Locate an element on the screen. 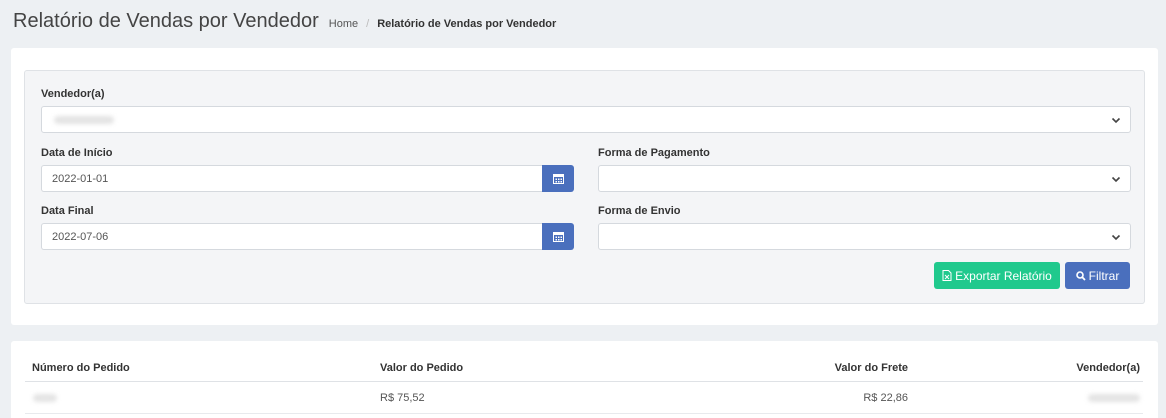 The width and height of the screenshot is (1166, 418). forma-pagamento-select is located at coordinates (864, 178).